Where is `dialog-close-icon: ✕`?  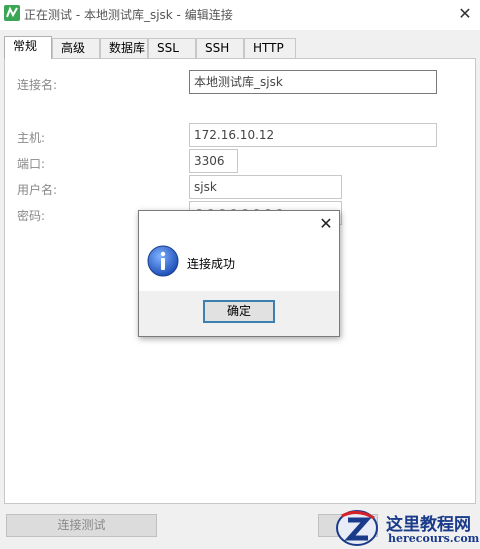 dialog-close-icon: ✕ is located at coordinates (326, 224).